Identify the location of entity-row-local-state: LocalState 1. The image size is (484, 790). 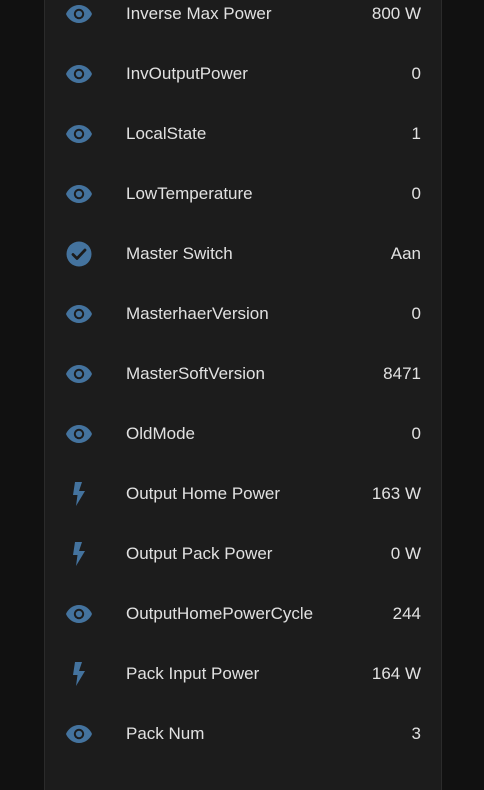
(243, 134).